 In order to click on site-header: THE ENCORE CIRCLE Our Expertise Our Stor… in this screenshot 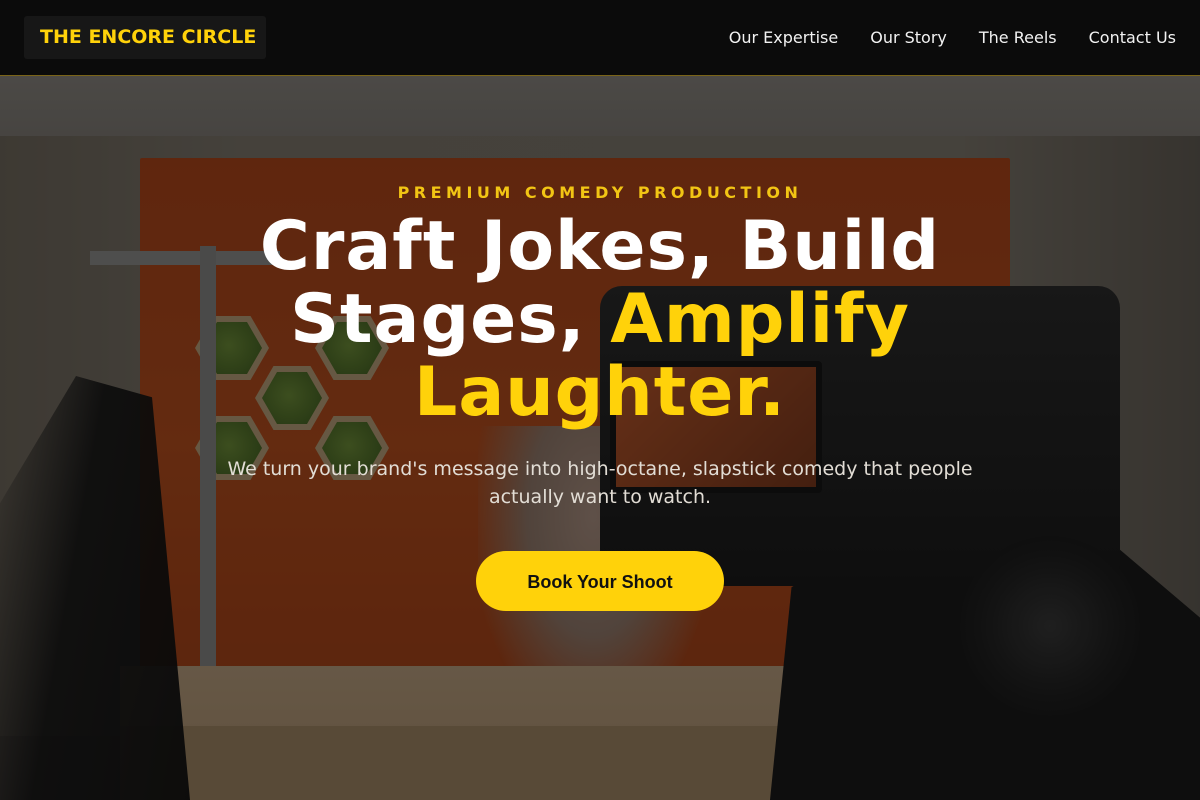, I will do `click(600, 38)`.